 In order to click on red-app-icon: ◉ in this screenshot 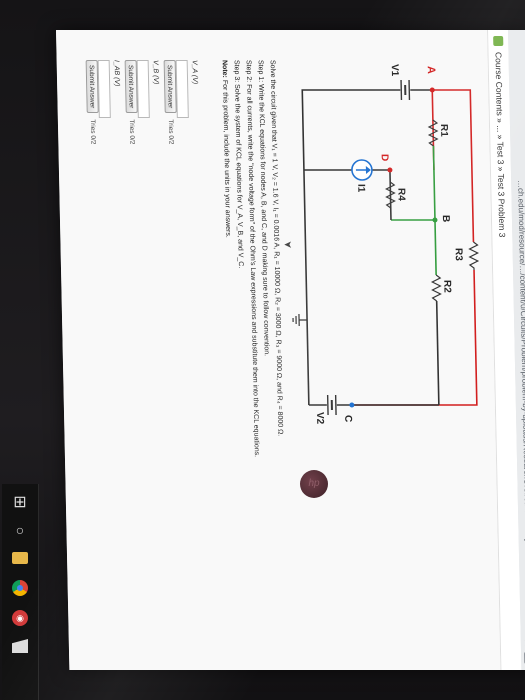, I will do `click(20, 618)`.